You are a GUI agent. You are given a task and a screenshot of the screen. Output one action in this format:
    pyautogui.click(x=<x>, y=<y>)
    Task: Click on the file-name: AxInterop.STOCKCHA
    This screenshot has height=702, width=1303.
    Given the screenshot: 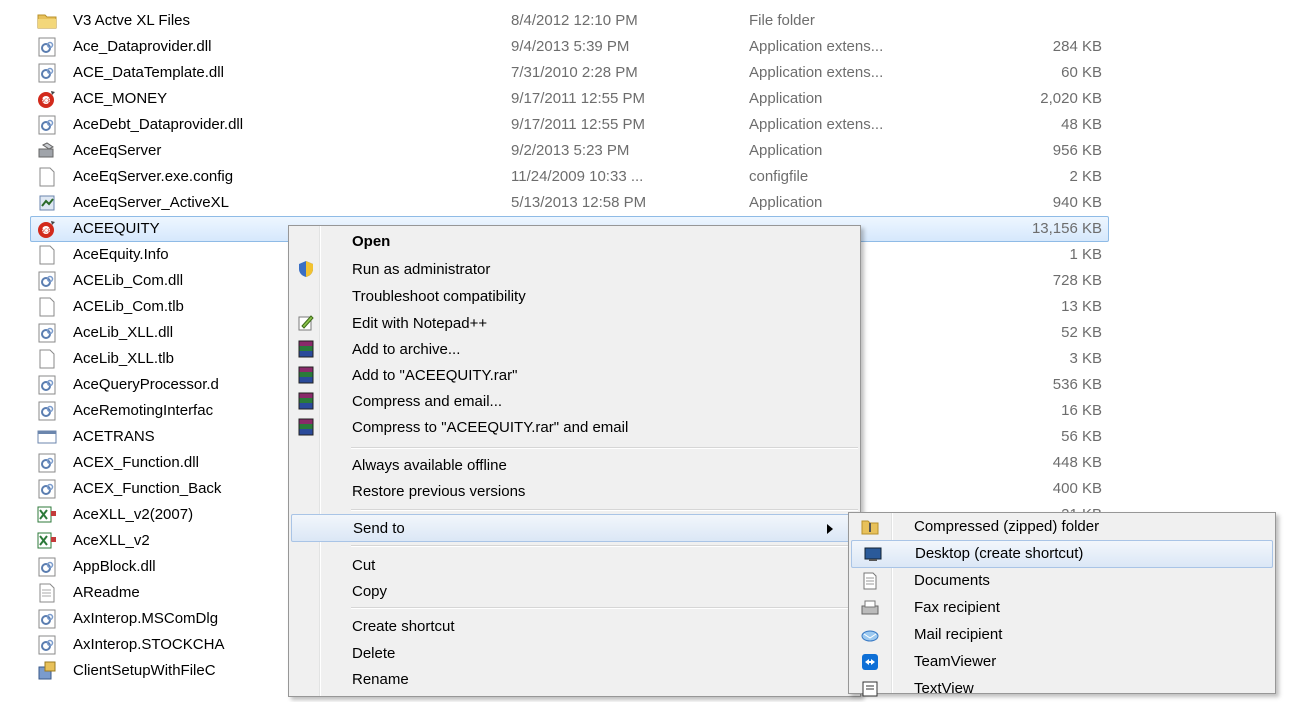 What is the action you would take?
    pyautogui.click(x=149, y=644)
    